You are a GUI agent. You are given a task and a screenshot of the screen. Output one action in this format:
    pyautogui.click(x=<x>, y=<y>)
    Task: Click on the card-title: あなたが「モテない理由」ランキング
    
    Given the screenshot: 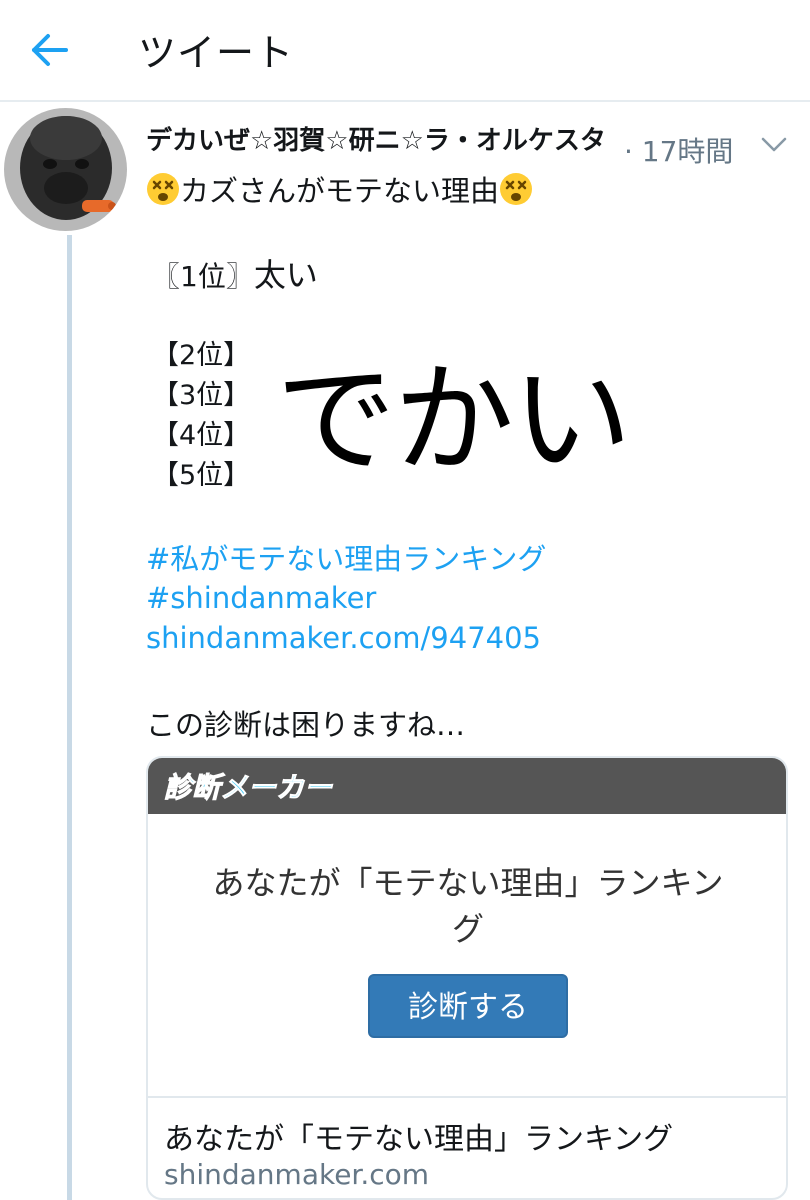 What is the action you would take?
    pyautogui.click(x=419, y=1139)
    